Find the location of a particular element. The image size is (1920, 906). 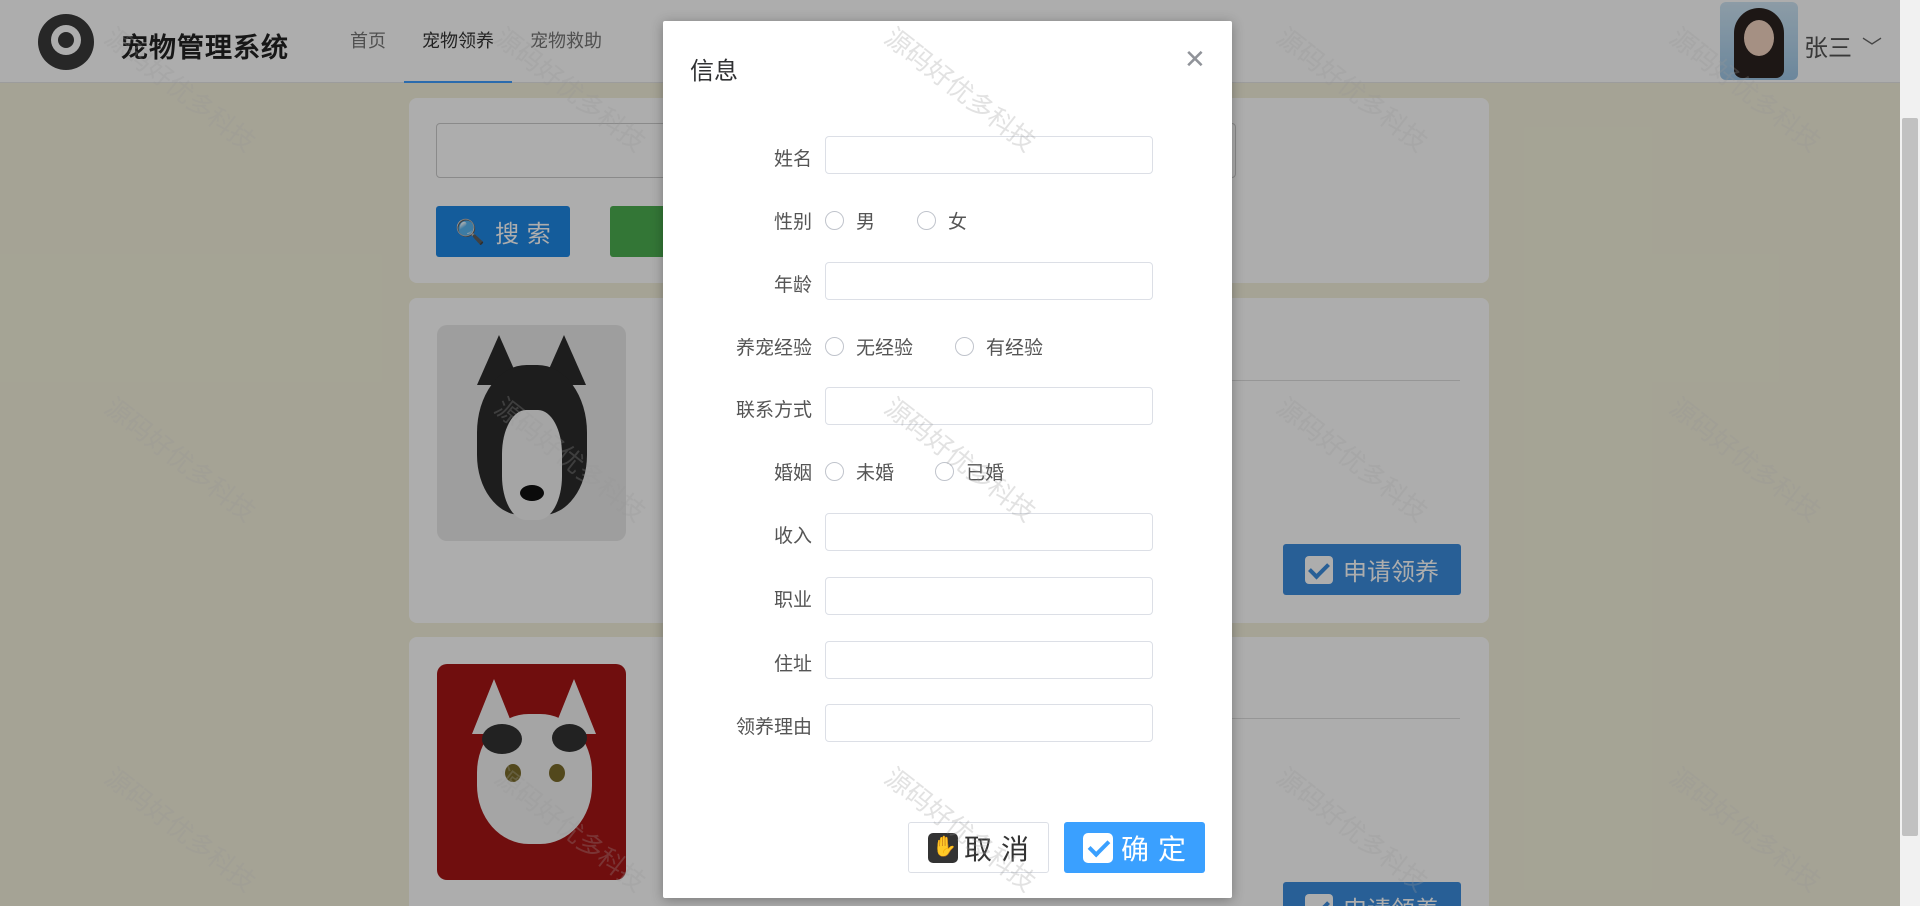

form-row-job: 职业 is located at coordinates (947, 597).